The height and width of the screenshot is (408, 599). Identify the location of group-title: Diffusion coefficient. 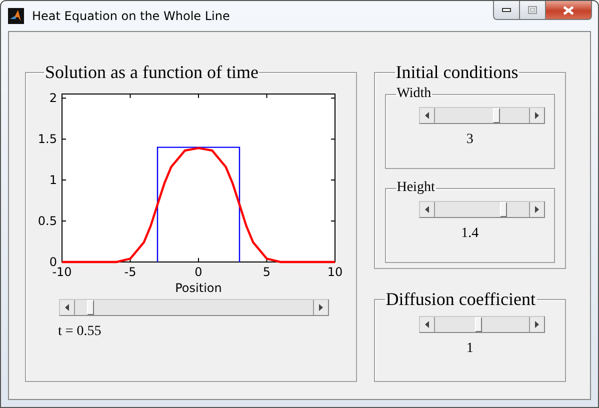
(460, 299).